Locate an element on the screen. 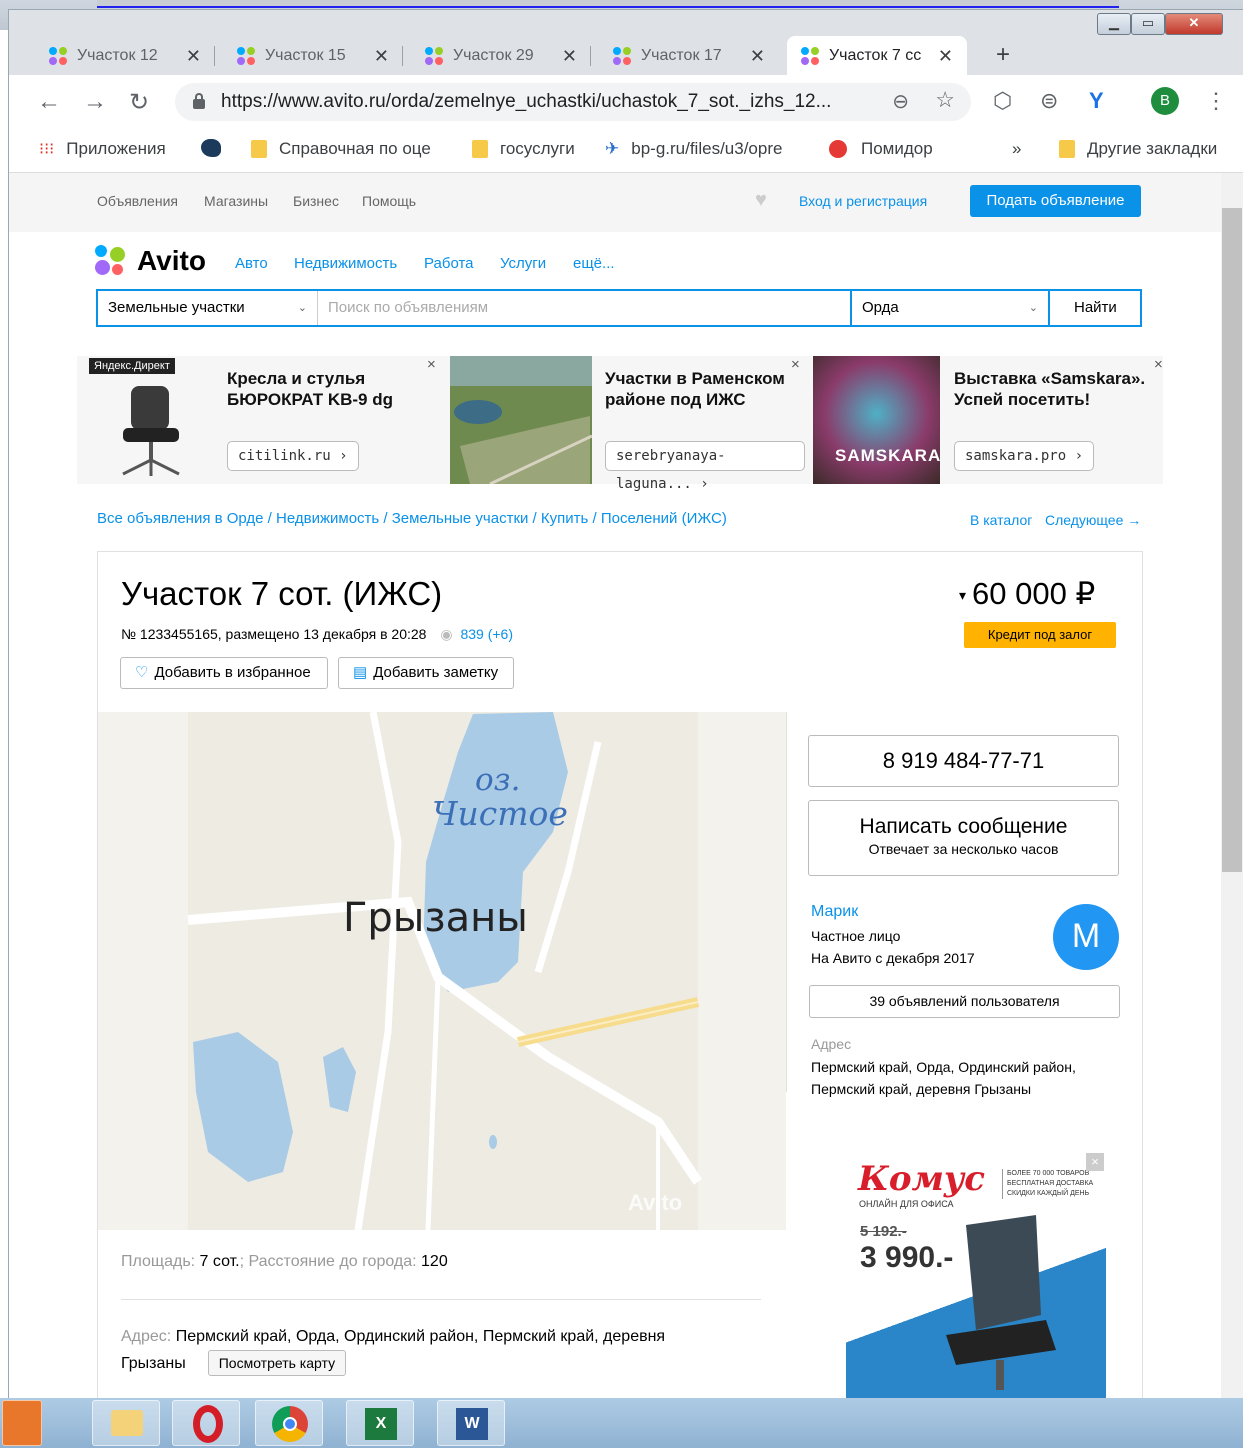 The height and width of the screenshot is (1448, 1243). ad-title: Выставка «Samskara». Успей посетить! is located at coordinates (1050, 389).